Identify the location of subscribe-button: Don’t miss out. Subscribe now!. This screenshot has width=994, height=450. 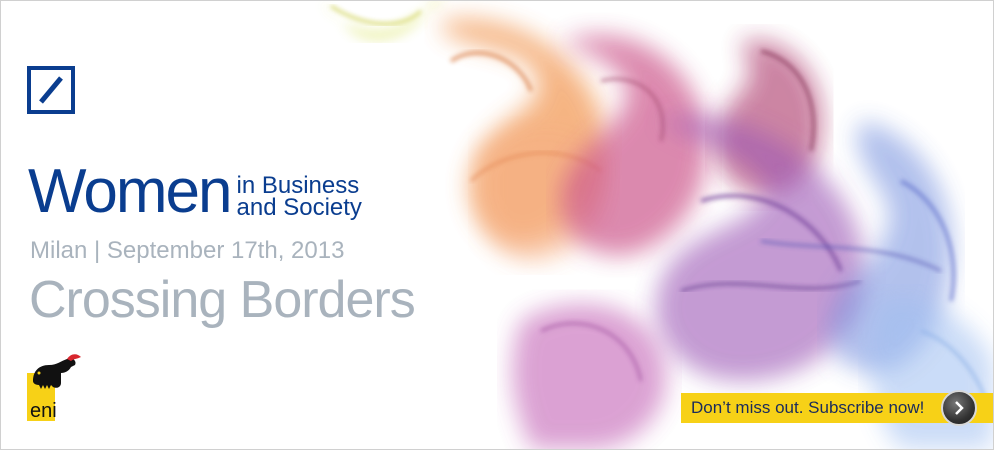
(837, 408).